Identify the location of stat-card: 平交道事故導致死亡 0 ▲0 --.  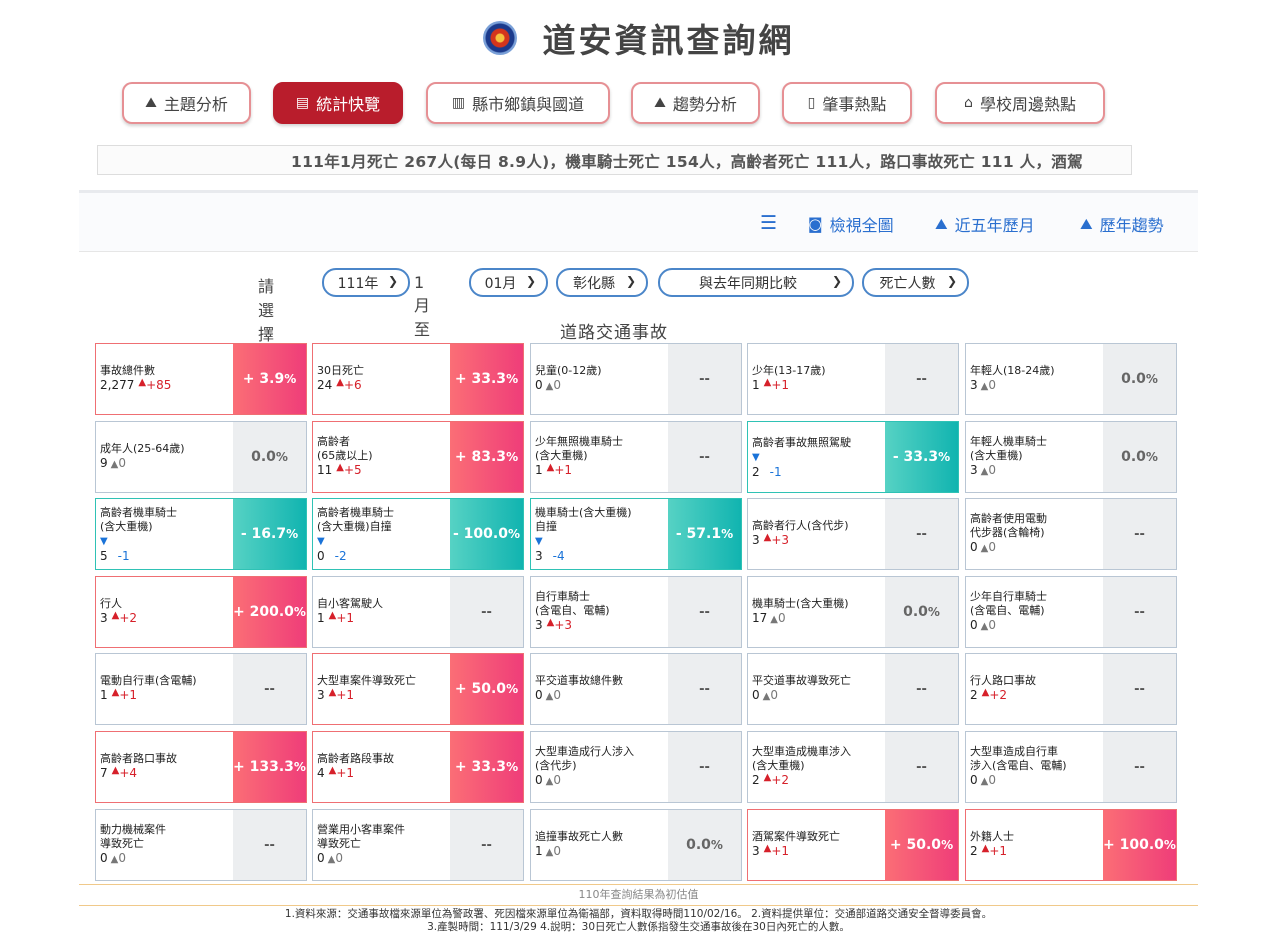
(853, 689).